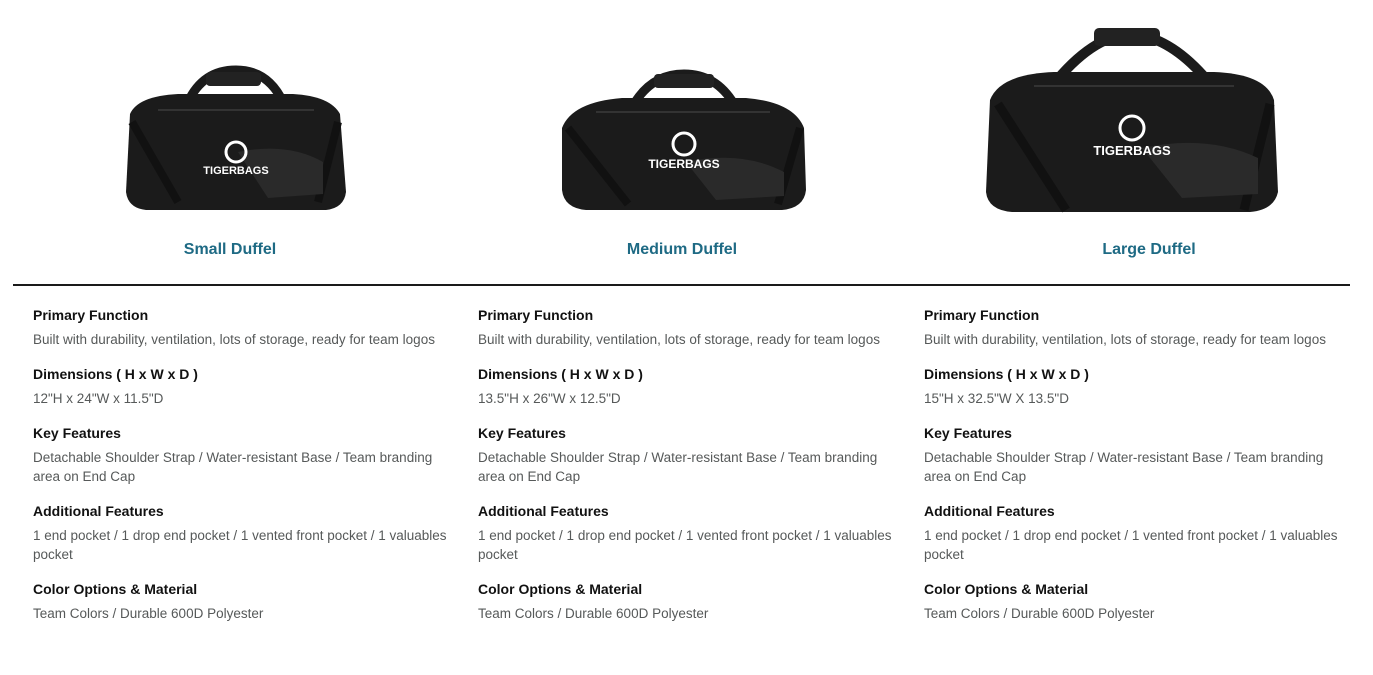 The image size is (1373, 675). Describe the element at coordinates (549, 398) in the screenshot. I see `spec-value: 13.5"H x 26"W x 12.5"D` at that location.